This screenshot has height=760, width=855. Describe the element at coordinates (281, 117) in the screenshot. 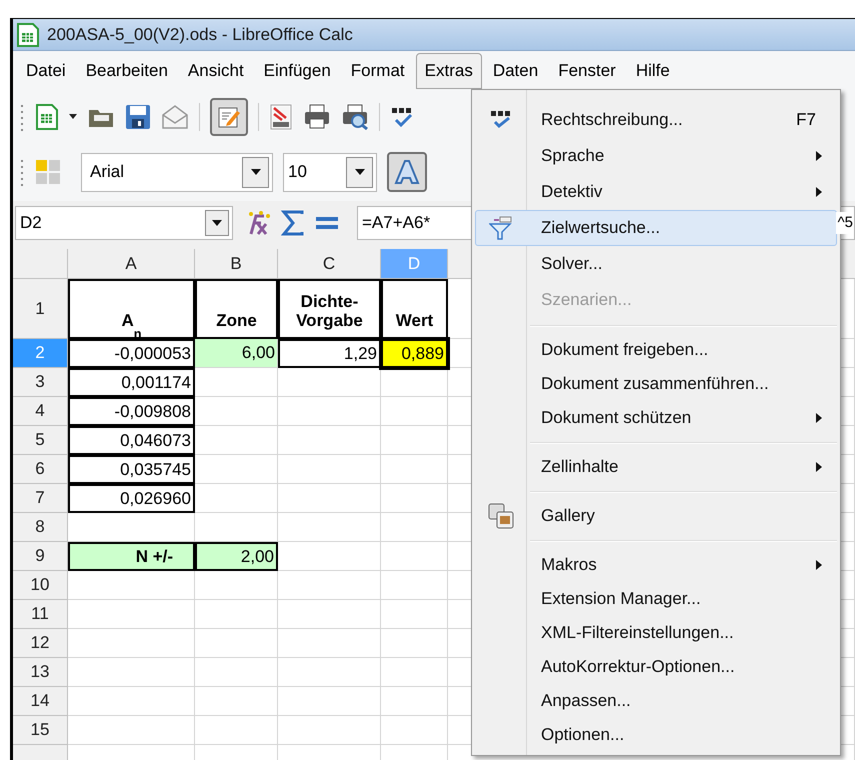

I see `pdf-export-icon` at that location.